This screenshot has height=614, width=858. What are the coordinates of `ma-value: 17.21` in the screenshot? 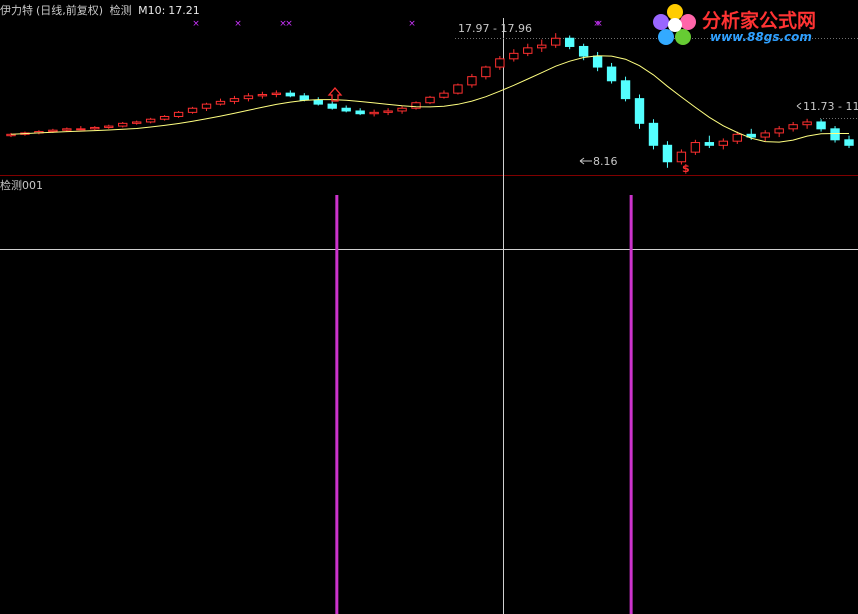 It's located at (184, 10).